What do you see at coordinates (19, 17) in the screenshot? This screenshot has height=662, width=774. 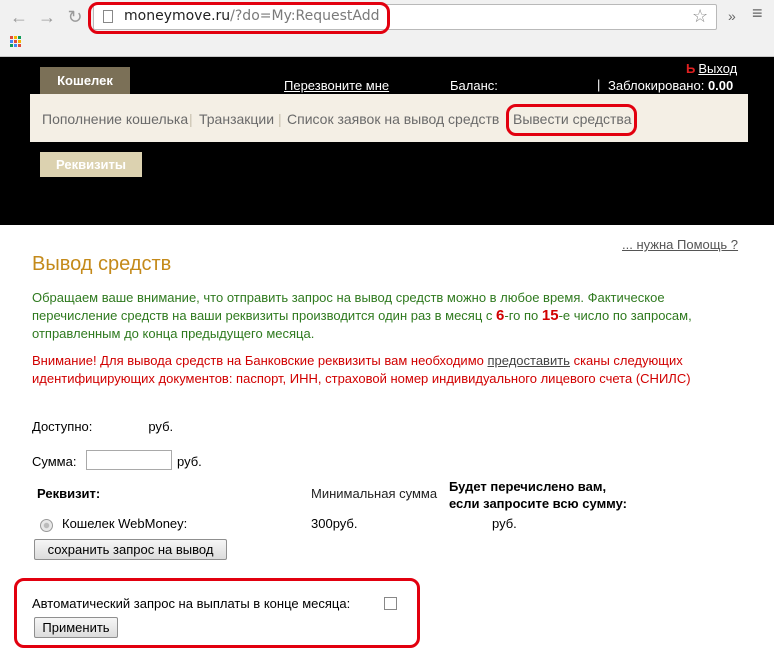 I see `back-icon: ←` at bounding box center [19, 17].